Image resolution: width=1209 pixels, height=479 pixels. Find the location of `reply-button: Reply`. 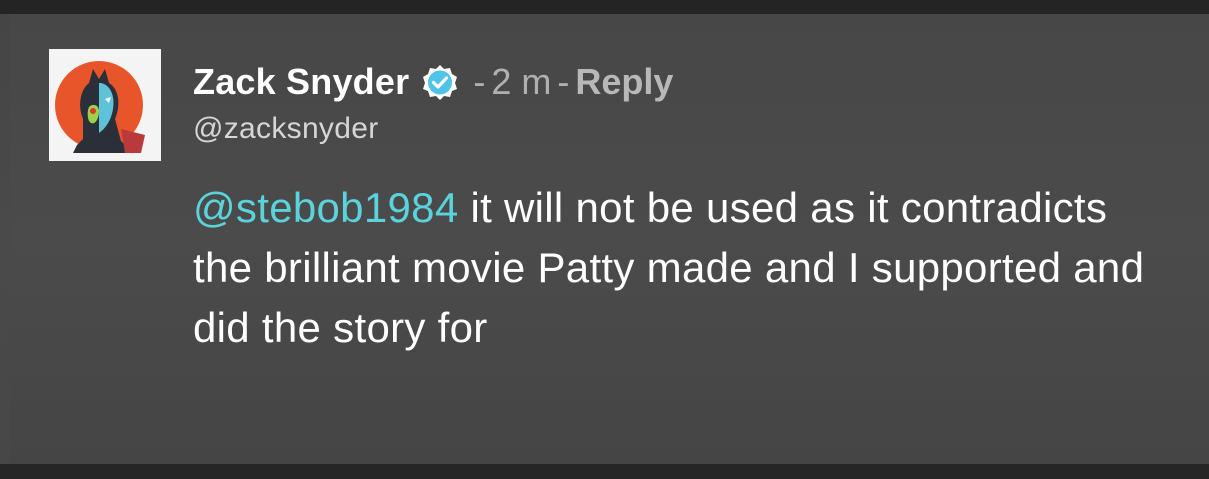

reply-button: Reply is located at coordinates (624, 82).